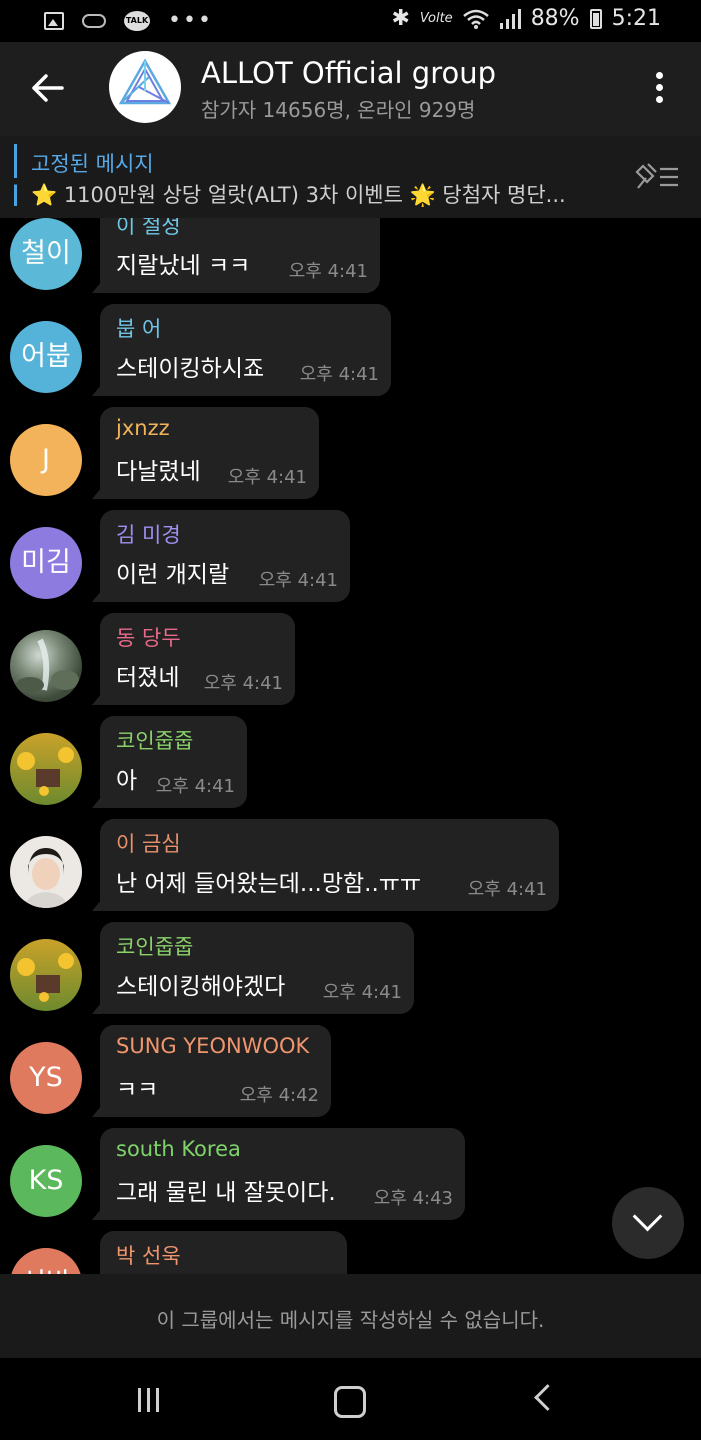 The height and width of the screenshot is (1440, 701). What do you see at coordinates (137, 21) in the screenshot?
I see `talk-icon: TALK` at bounding box center [137, 21].